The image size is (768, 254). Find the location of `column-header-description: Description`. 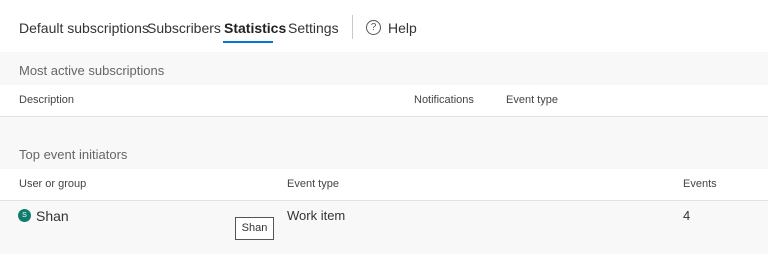

column-header-description: Description is located at coordinates (46, 100).